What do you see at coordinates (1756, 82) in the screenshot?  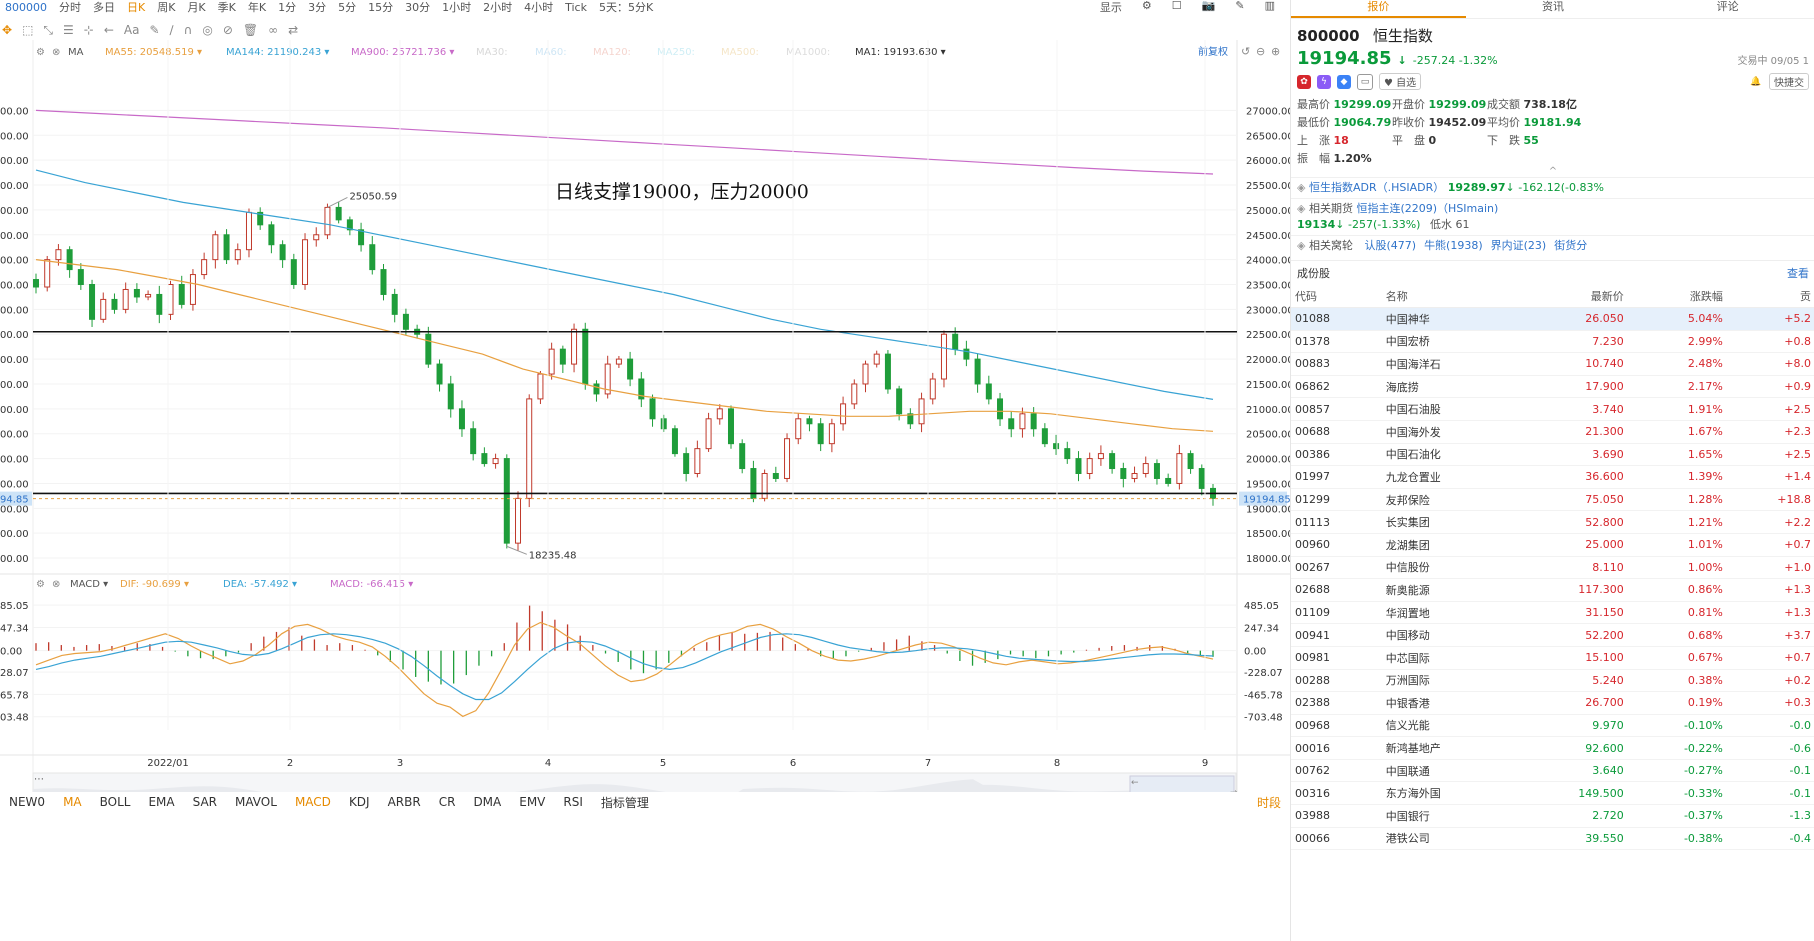 I see `bell-icon: 🔔` at bounding box center [1756, 82].